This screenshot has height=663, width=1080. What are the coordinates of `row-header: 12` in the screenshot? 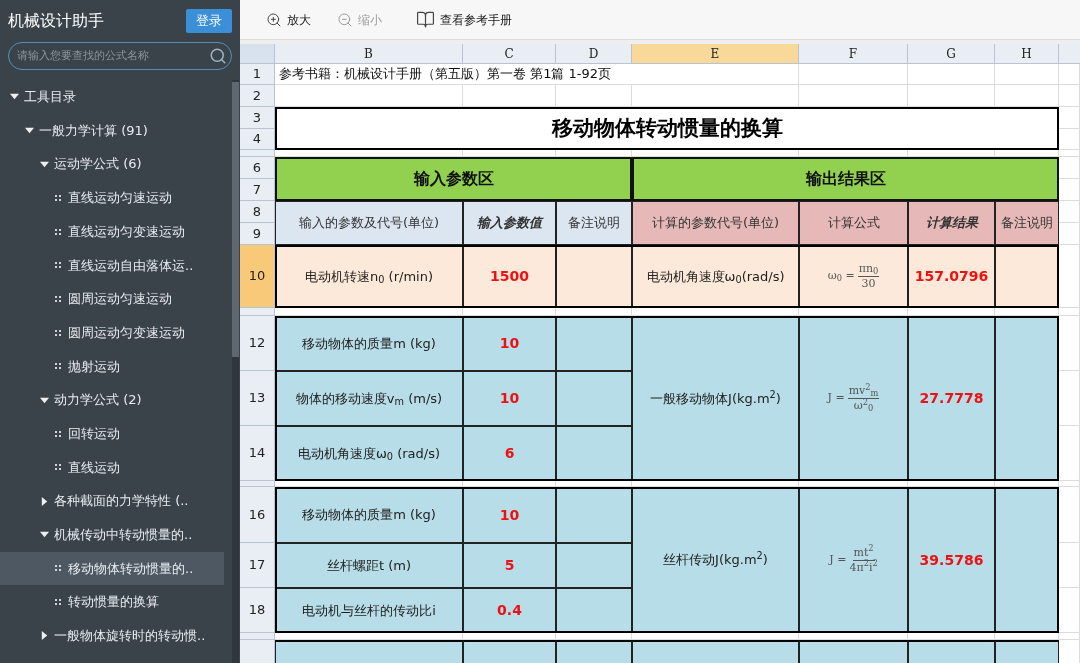 It's located at (257, 343).